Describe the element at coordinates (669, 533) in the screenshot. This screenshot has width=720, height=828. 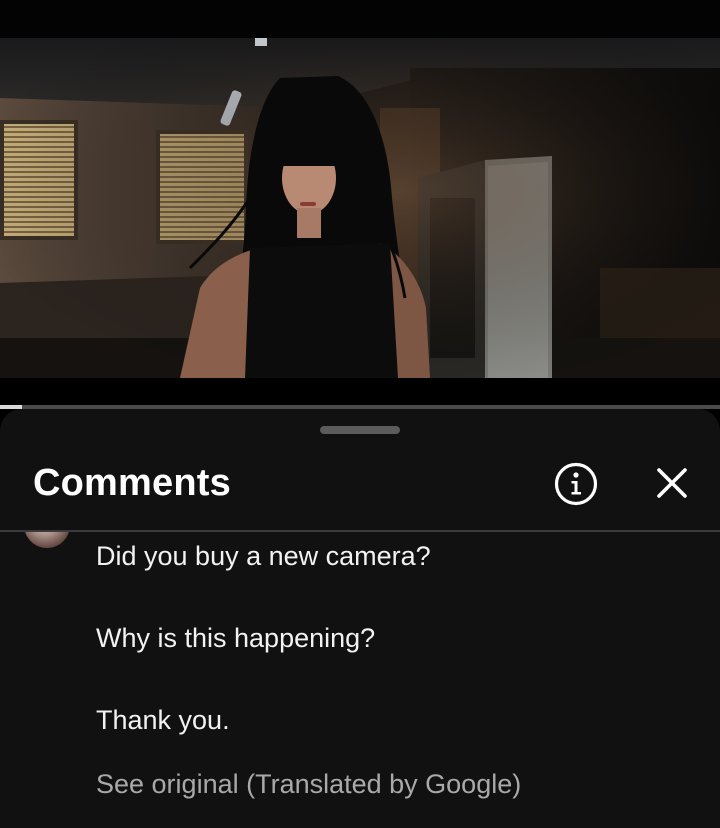
I see `more-options-icon` at that location.